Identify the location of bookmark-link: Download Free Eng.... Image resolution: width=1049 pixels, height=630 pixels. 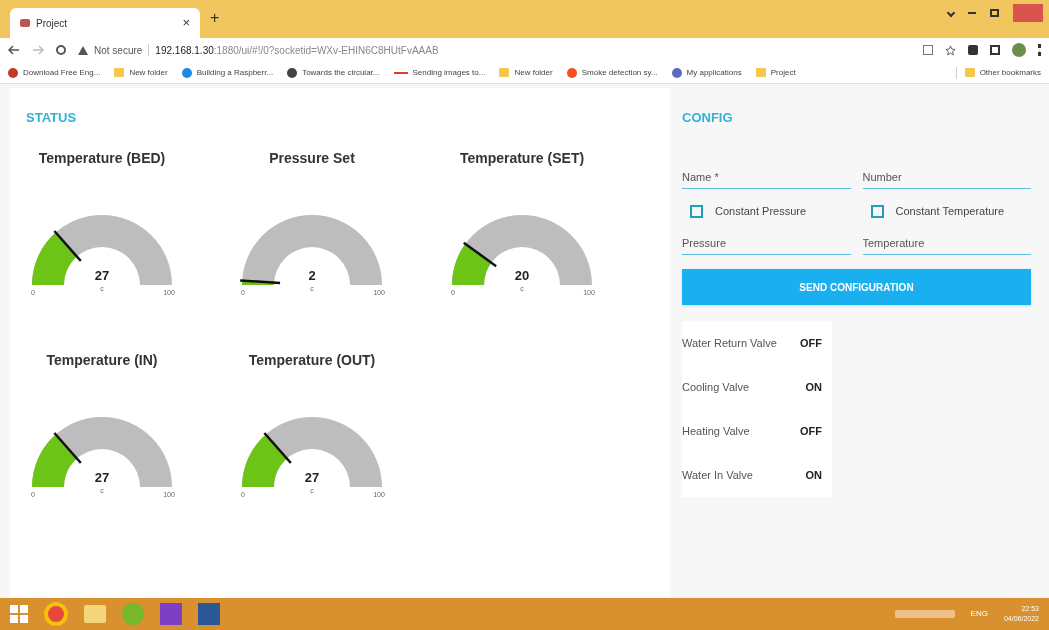
(62, 72).